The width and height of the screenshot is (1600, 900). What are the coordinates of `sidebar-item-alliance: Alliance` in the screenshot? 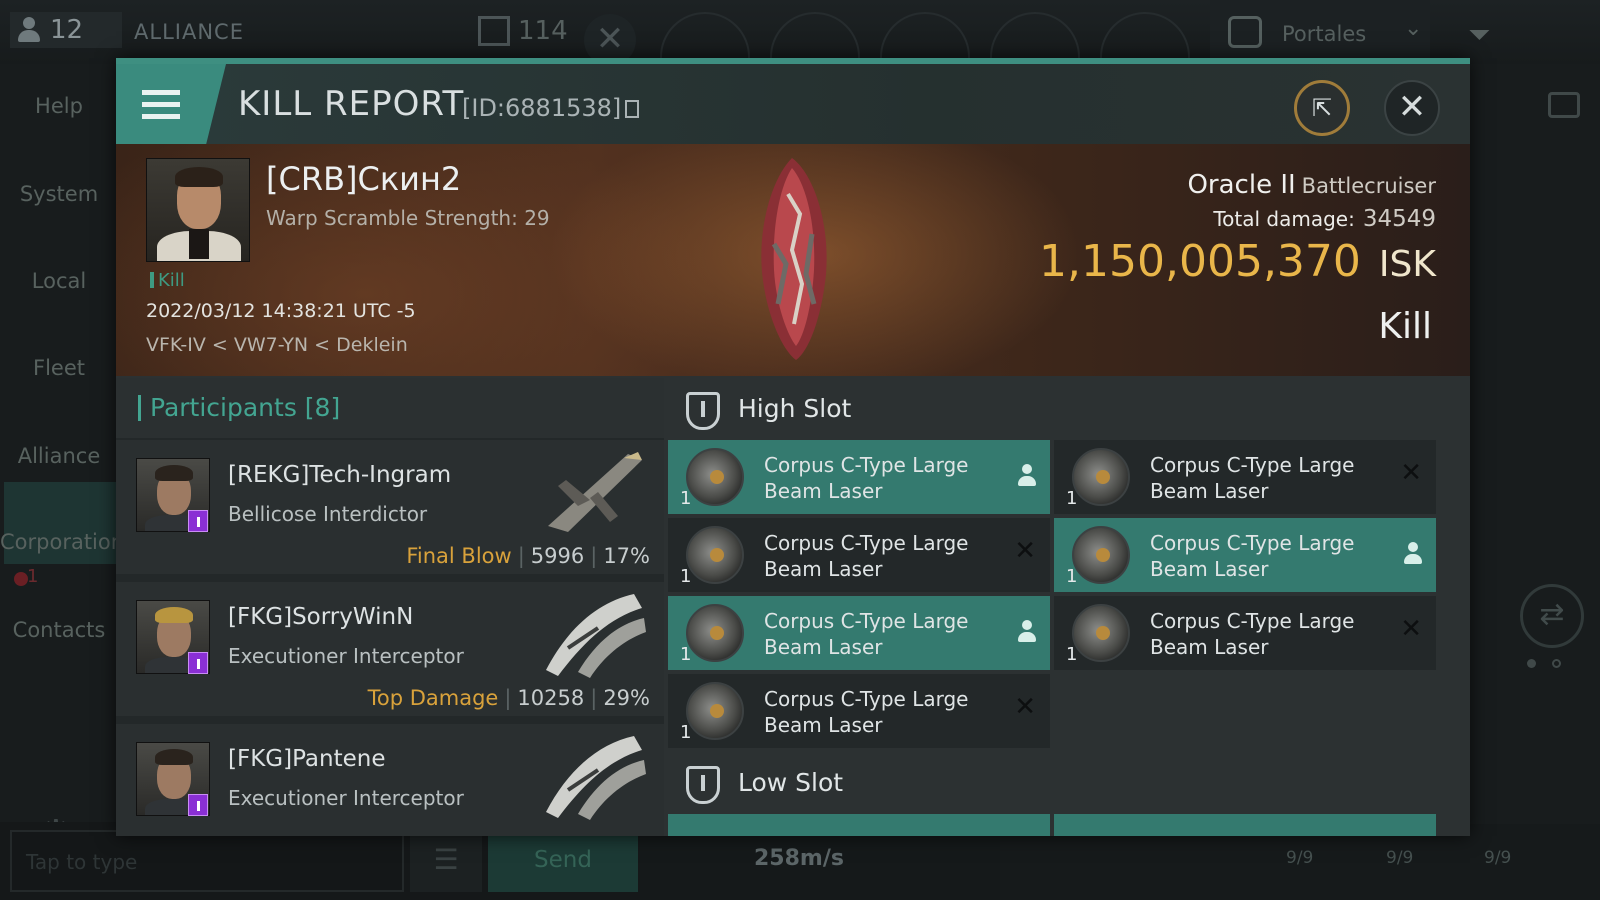 It's located at (59, 456).